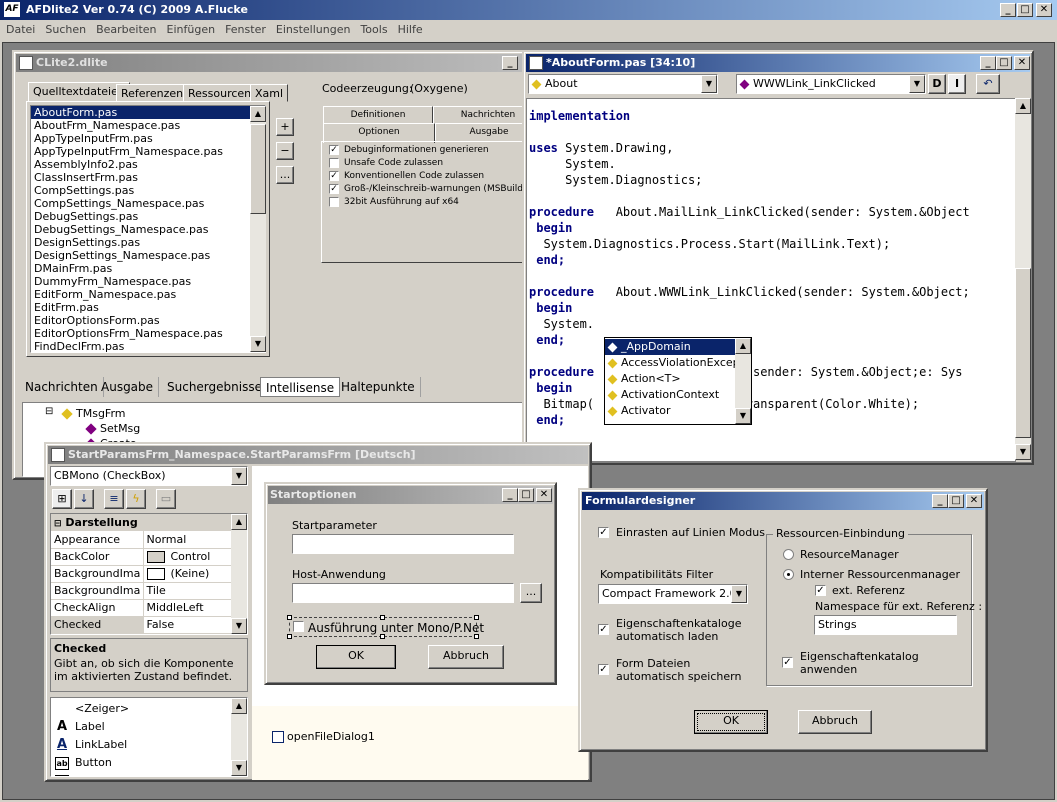 The height and width of the screenshot is (802, 1057). I want to click on startopt-ok-button: OK, so click(356, 657).